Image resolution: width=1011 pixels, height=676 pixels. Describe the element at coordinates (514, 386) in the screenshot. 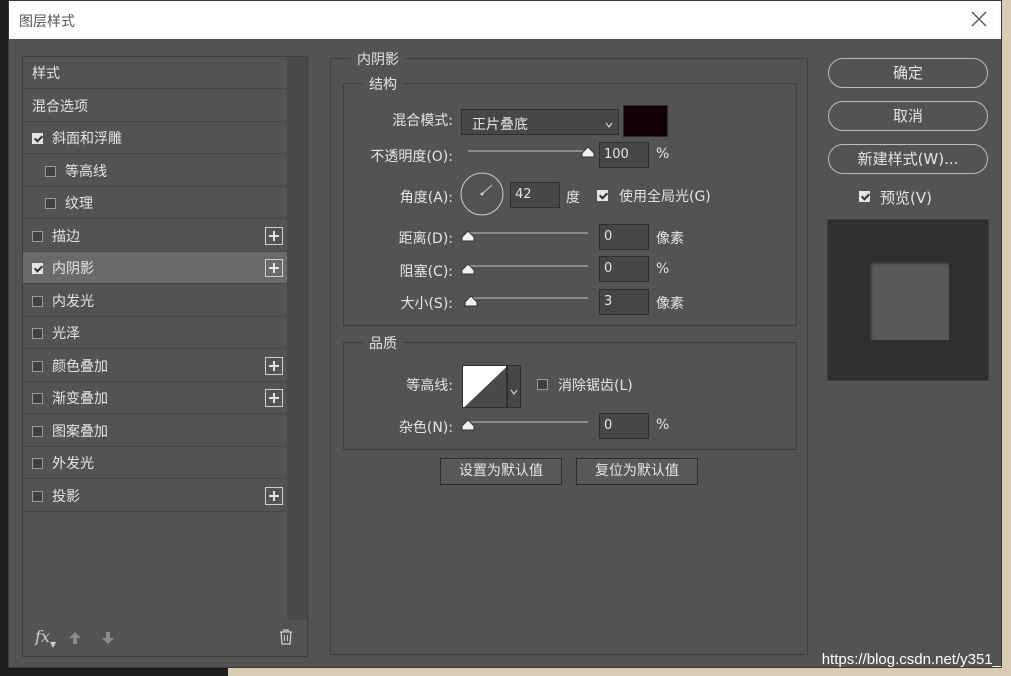

I see `contour-dropdown` at that location.